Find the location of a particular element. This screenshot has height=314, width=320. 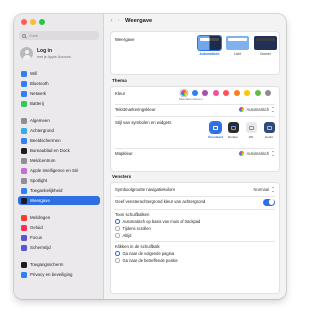

sidebar-item: Schermtijd is located at coordinates (59, 247).